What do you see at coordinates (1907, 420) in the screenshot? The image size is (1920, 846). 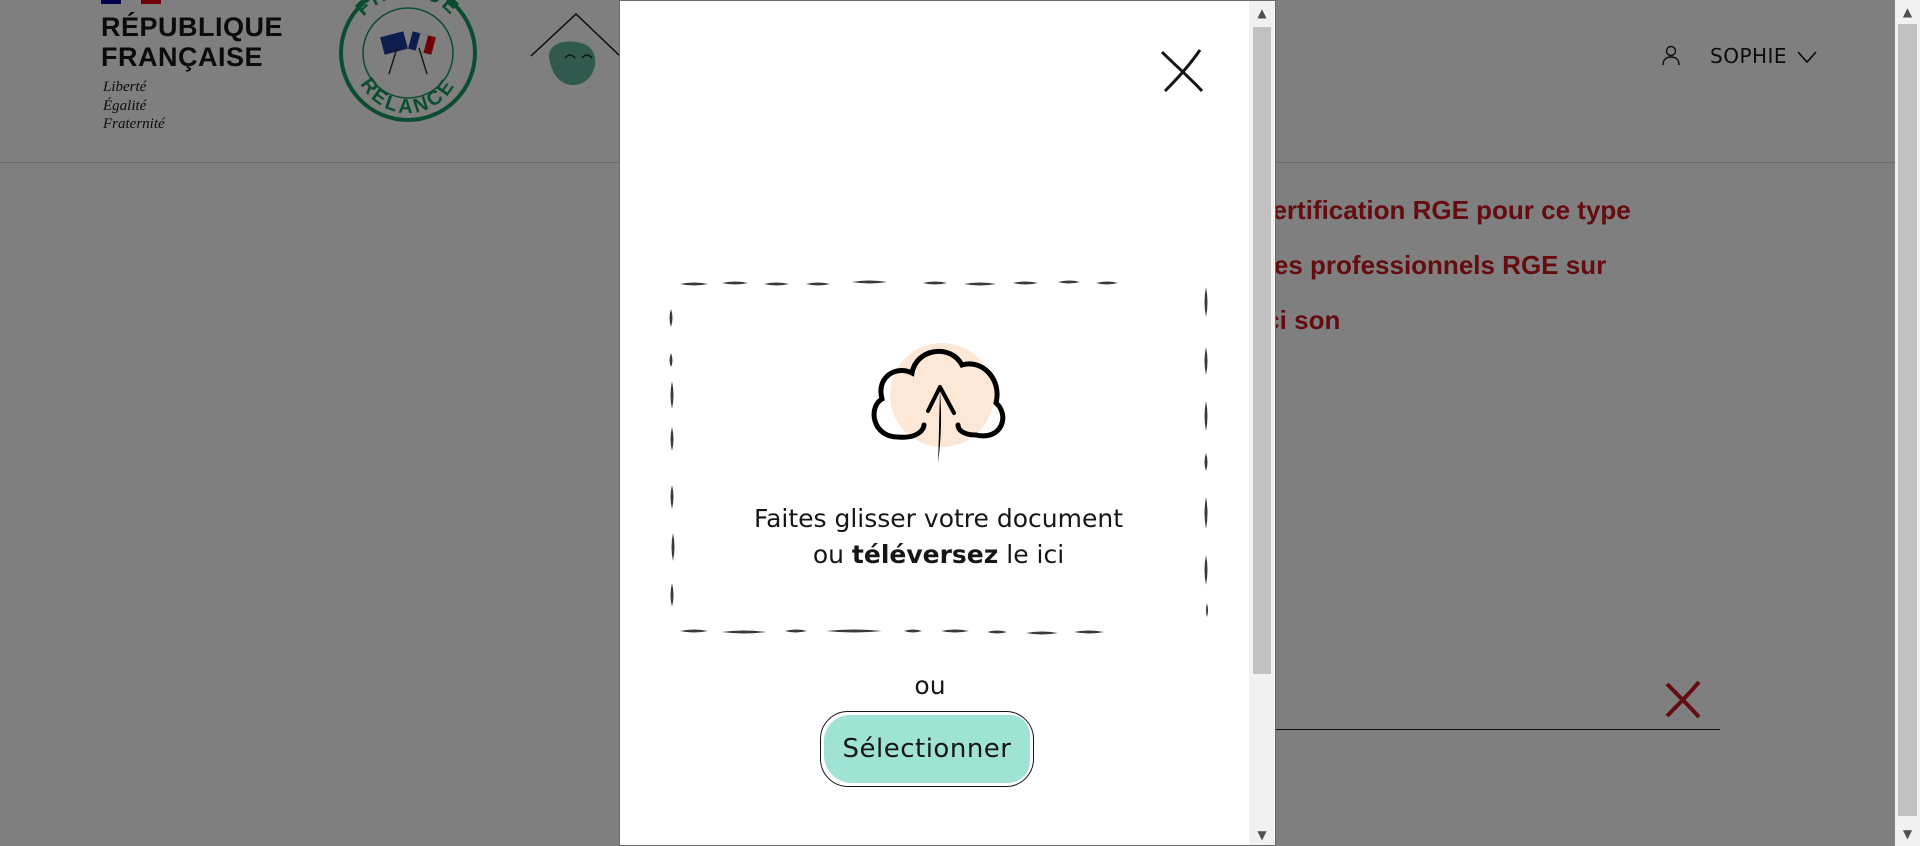 I see `page-scroll-thumb` at bounding box center [1907, 420].